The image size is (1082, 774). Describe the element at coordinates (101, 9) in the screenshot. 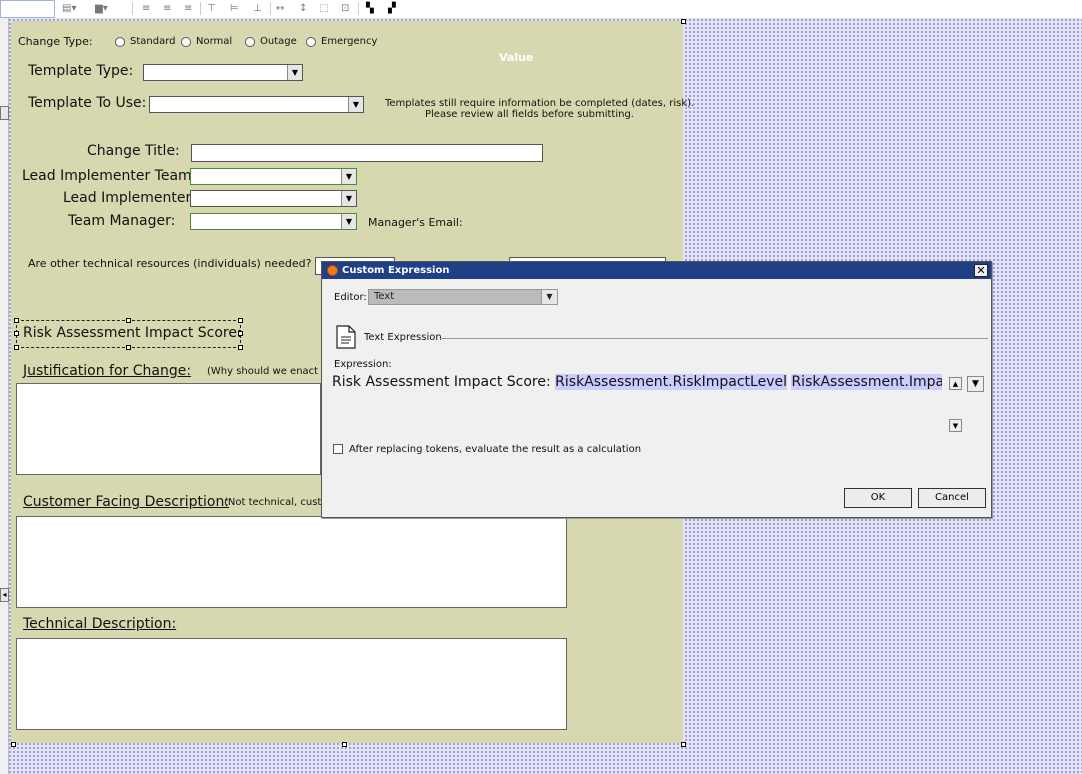

I see `monitor-icon: ▆▾` at that location.